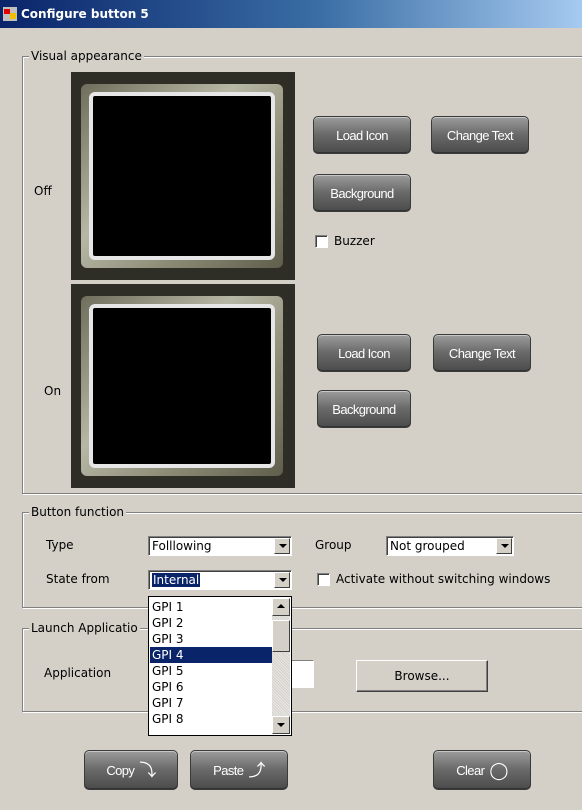 This screenshot has height=810, width=582. I want to click on copy-button-label: Copy, so click(120, 770).